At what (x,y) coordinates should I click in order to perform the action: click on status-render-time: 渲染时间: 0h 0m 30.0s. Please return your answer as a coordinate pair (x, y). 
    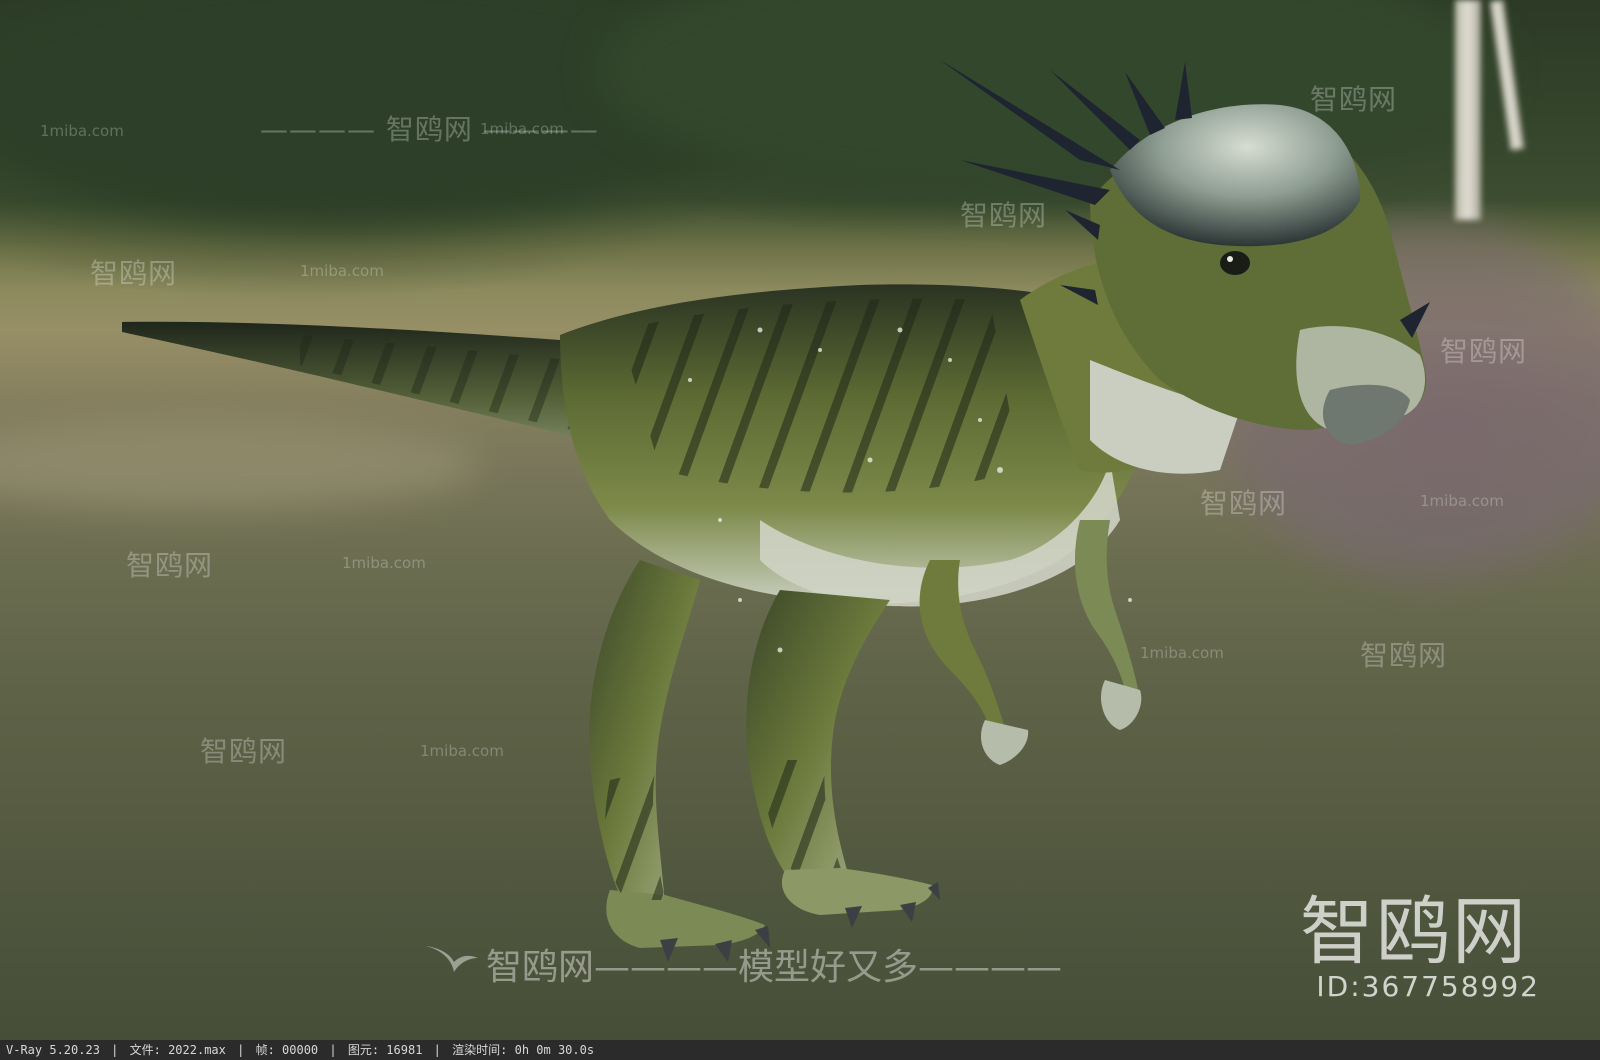
    Looking at the image, I should click on (523, 1050).